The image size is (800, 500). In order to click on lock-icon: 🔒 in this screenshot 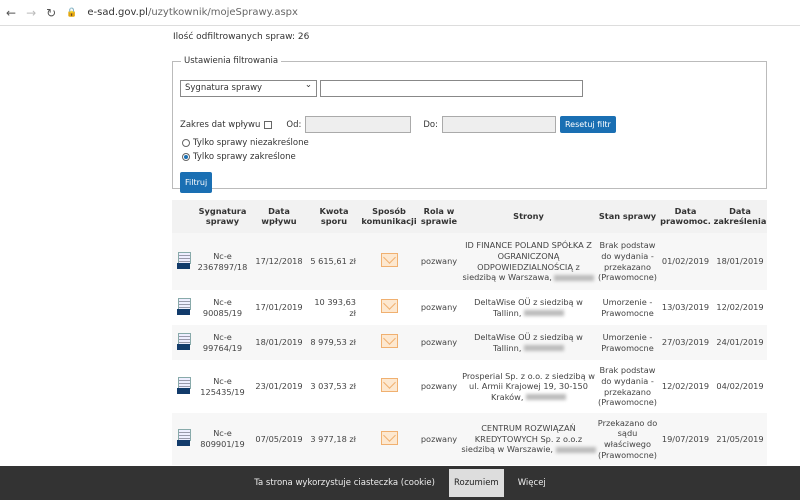, I will do `click(72, 12)`.